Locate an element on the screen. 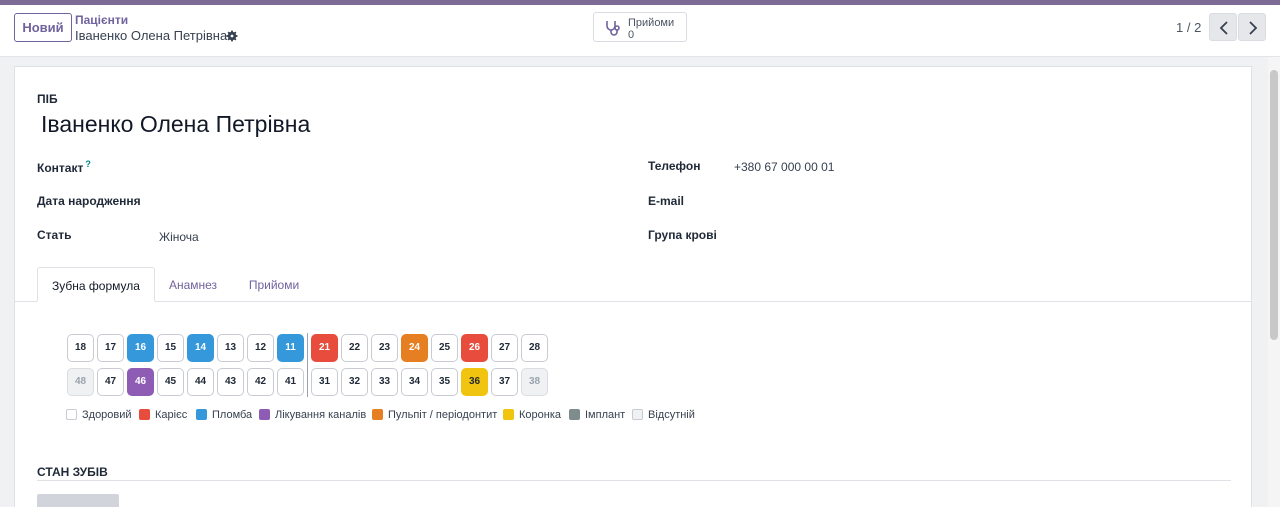  legend-item-crown: Коронка is located at coordinates (532, 416).